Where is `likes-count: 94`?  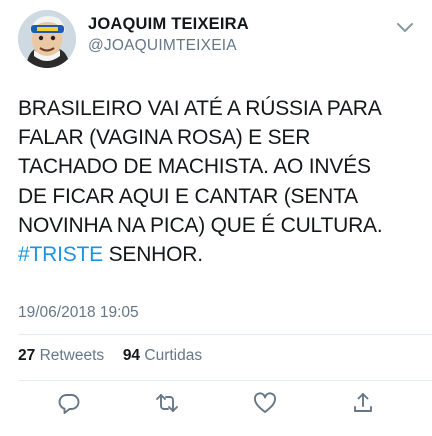 likes-count: 94 is located at coordinates (131, 355).